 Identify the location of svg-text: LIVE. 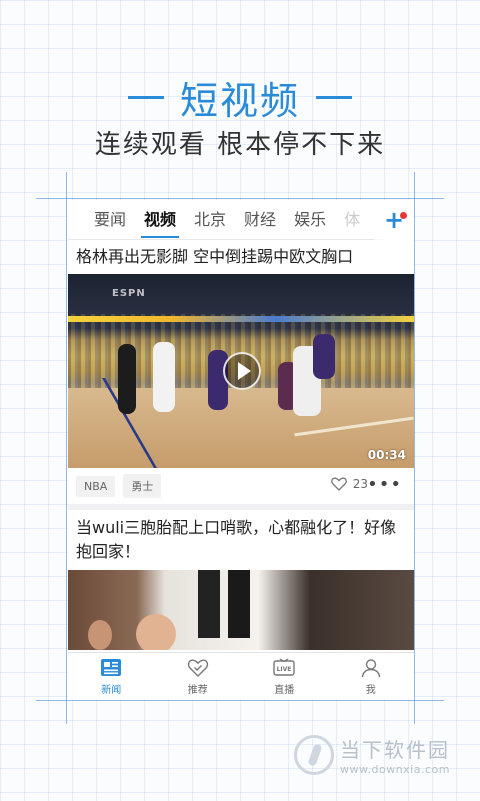
(284, 669).